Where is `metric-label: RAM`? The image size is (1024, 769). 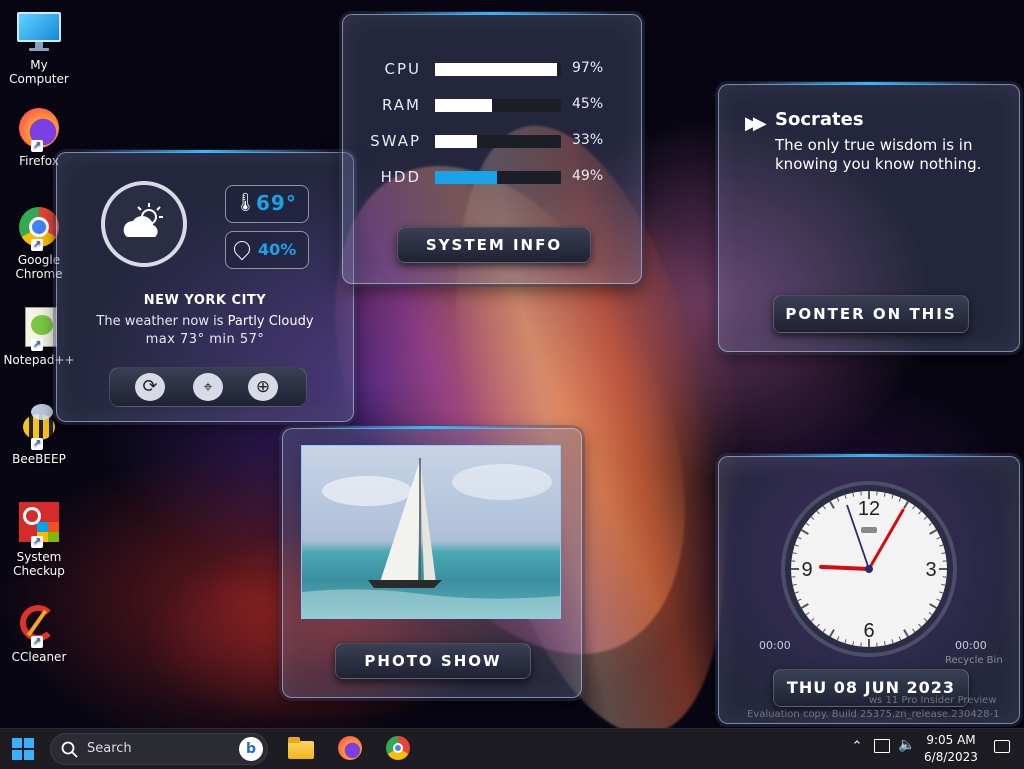 metric-label: RAM is located at coordinates (401, 105).